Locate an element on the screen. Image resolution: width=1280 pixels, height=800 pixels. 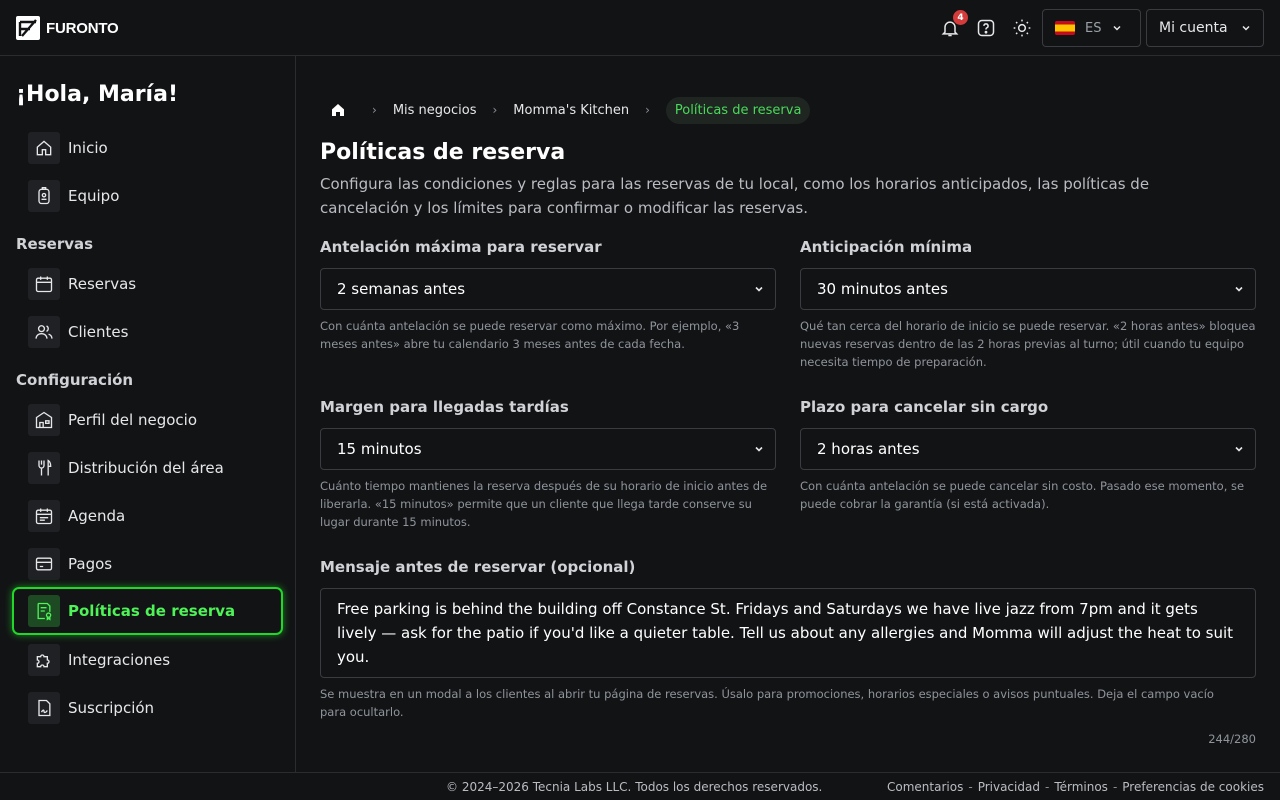
card-icon is located at coordinates (44, 564).